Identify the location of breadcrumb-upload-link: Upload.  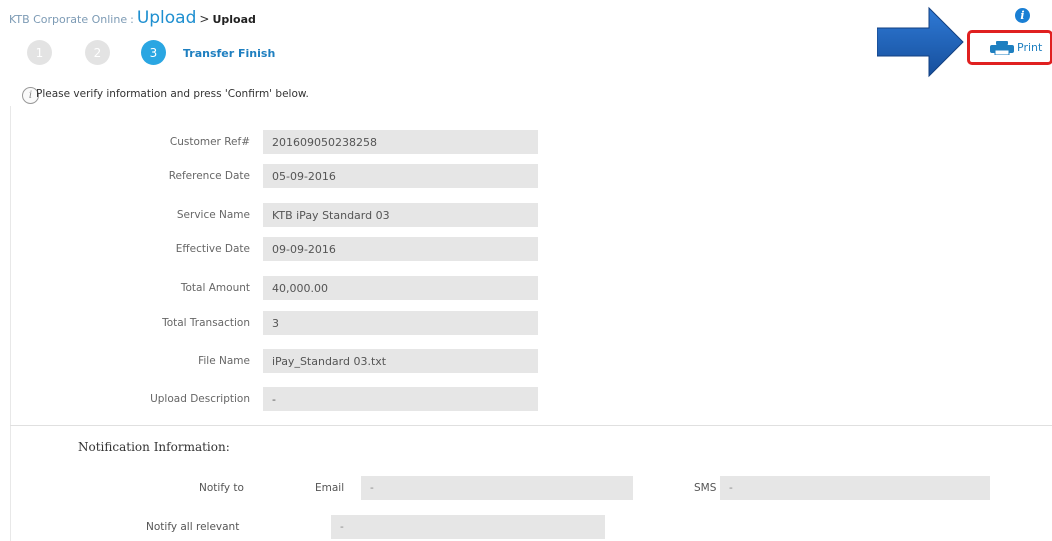
(167, 18).